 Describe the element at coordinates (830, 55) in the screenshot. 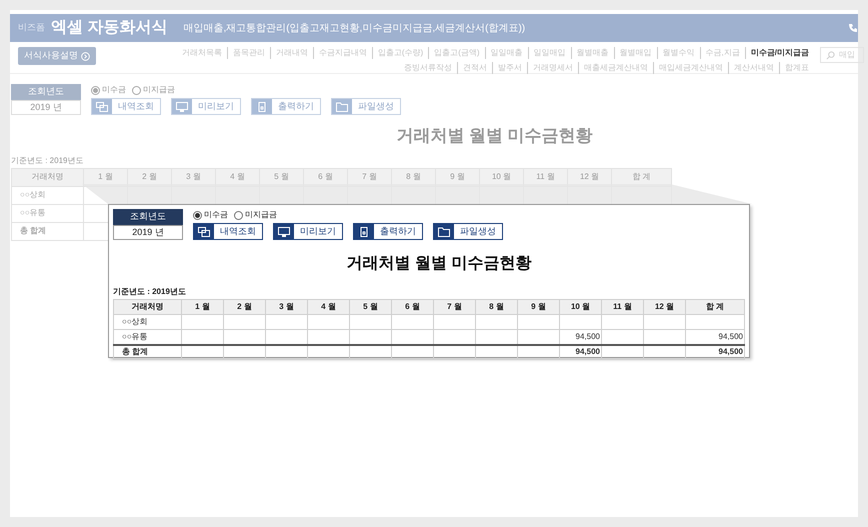

I see `search-icon` at that location.